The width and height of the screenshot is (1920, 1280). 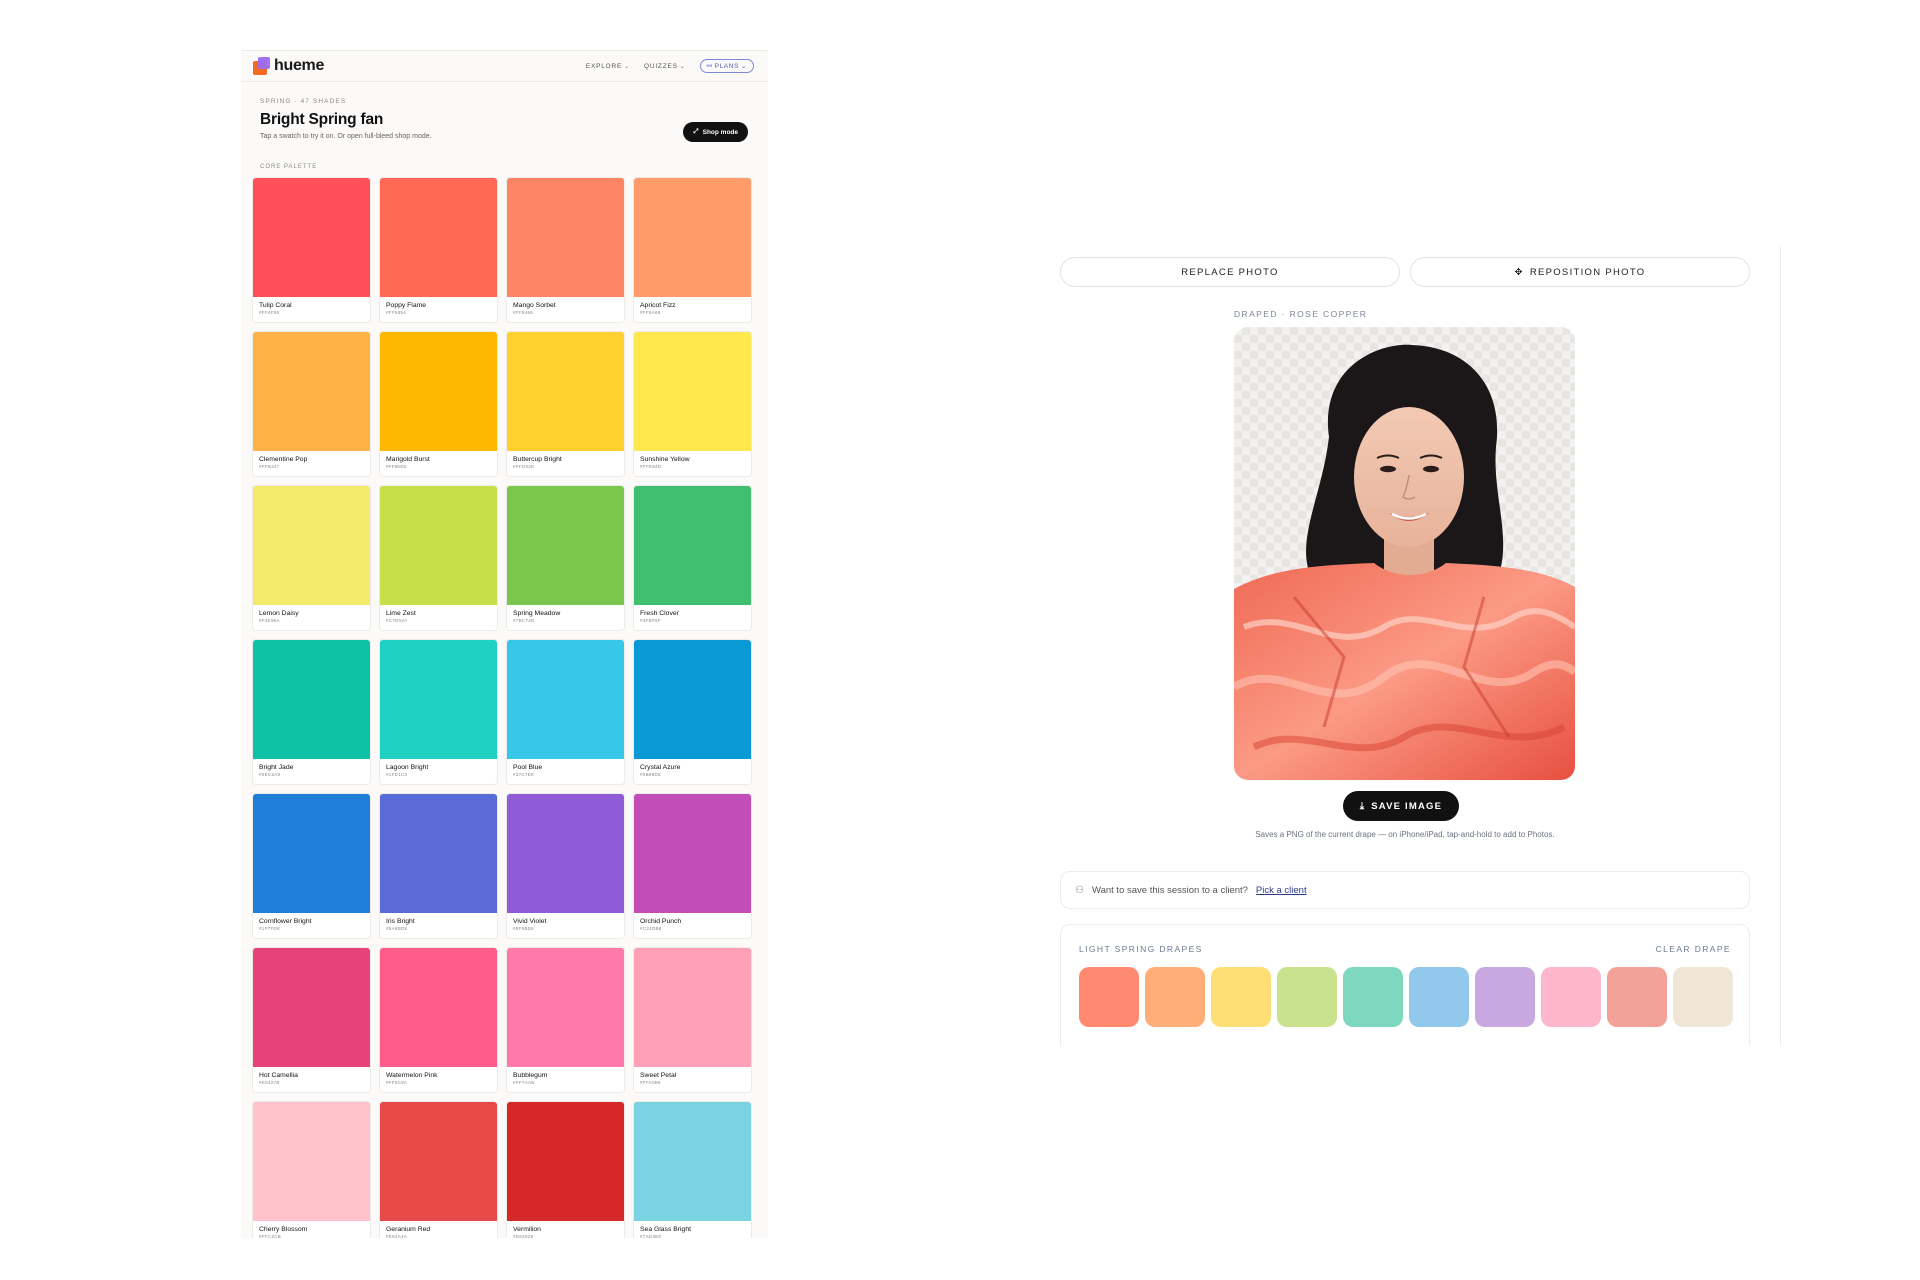 What do you see at coordinates (692, 866) in the screenshot?
I see `swatch-card: Orchid Punch #C24DB8` at bounding box center [692, 866].